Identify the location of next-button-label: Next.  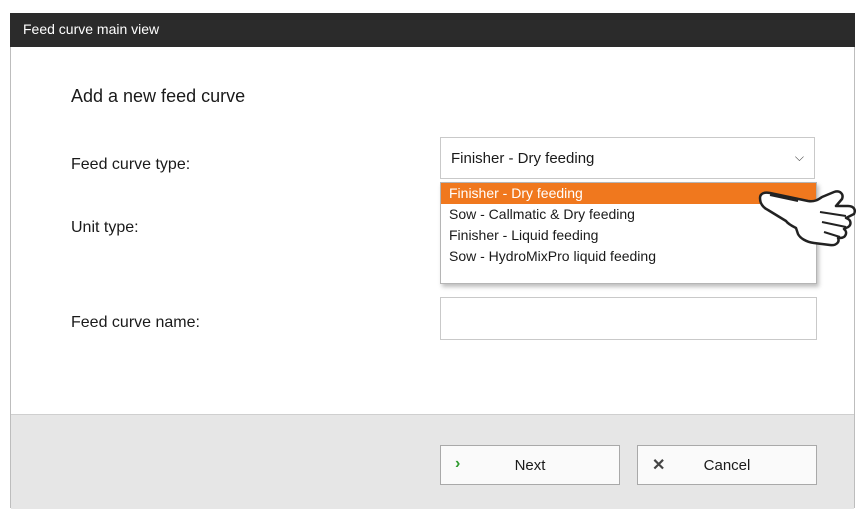
(530, 465).